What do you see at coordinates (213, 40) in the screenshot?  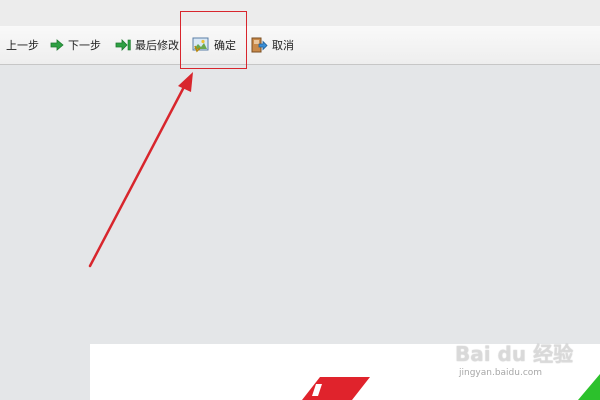 I see `highlight-box` at bounding box center [213, 40].